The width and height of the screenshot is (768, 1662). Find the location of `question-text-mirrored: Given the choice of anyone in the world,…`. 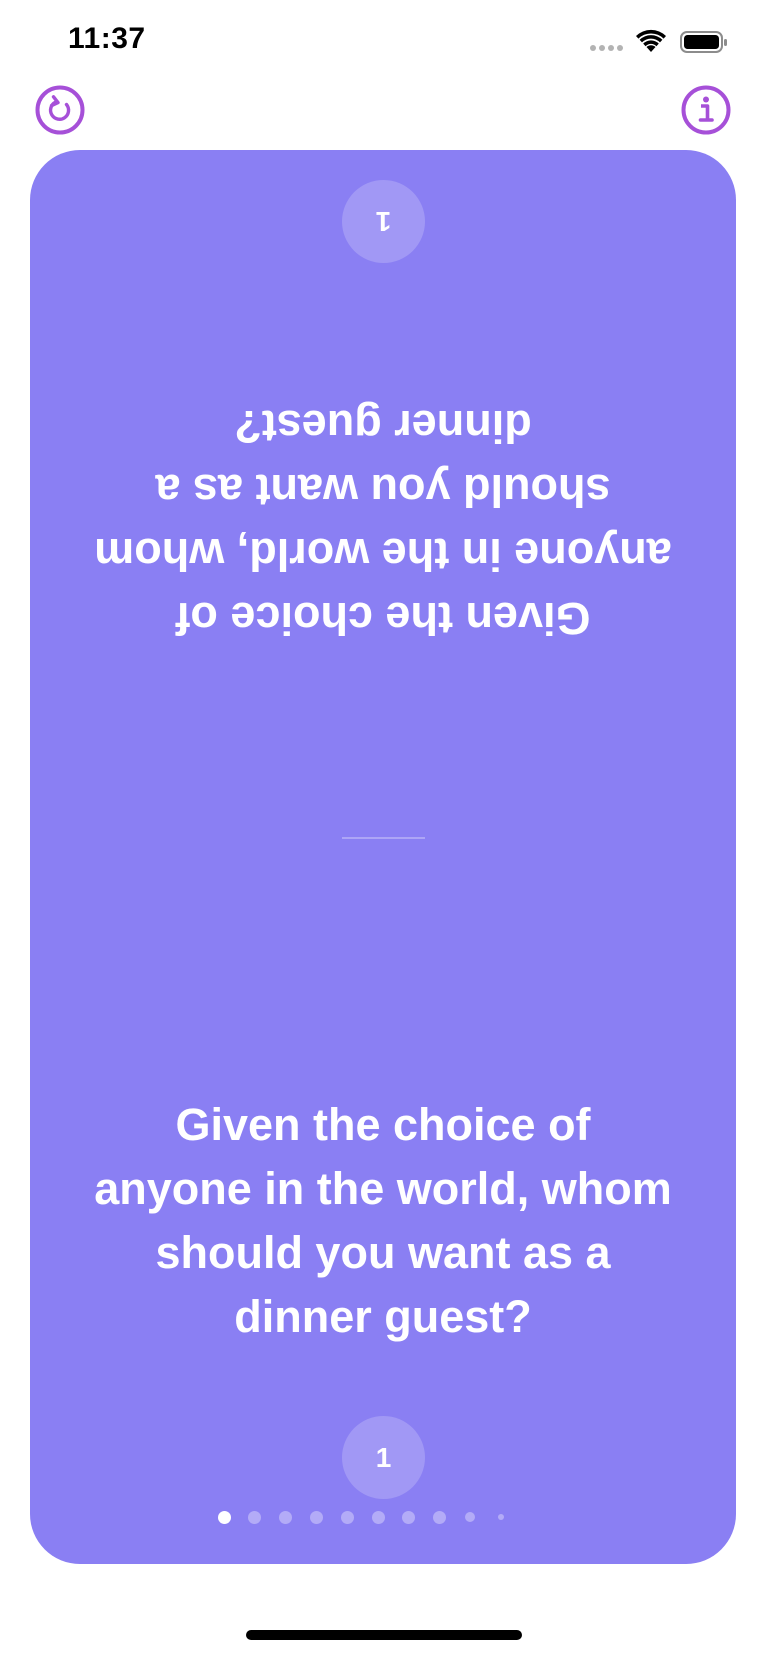

question-text-mirrored: Given the choice of anyone in the world,… is located at coordinates (383, 522).